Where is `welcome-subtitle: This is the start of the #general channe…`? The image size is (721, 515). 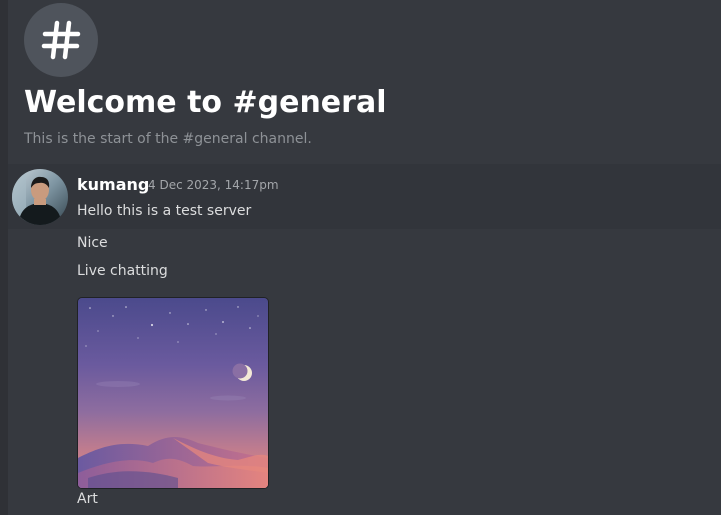
welcome-subtitle: This is the start of the #general channe… is located at coordinates (168, 139).